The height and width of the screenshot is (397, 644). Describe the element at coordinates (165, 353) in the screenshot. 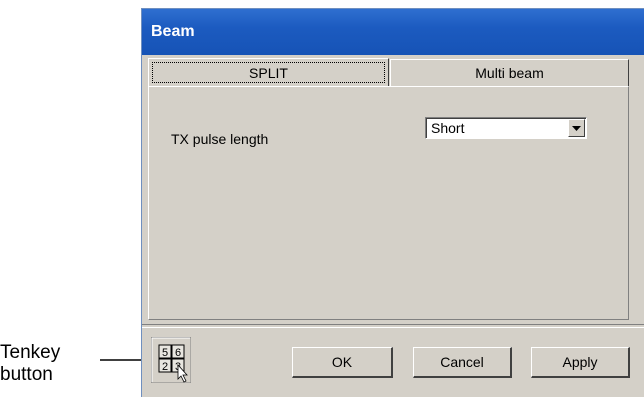

I see `tenkey-key-5: 5` at that location.